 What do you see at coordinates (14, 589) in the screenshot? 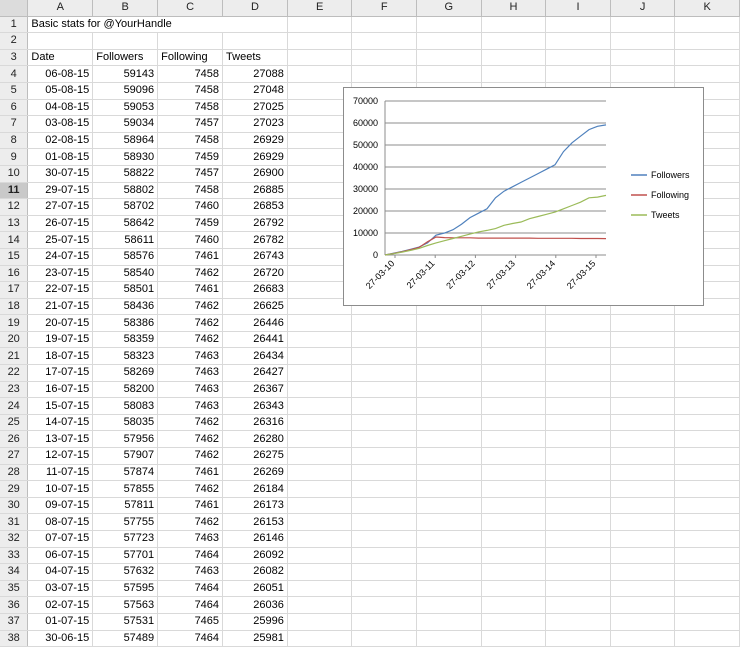
I see `row-header-35: 35` at bounding box center [14, 589].